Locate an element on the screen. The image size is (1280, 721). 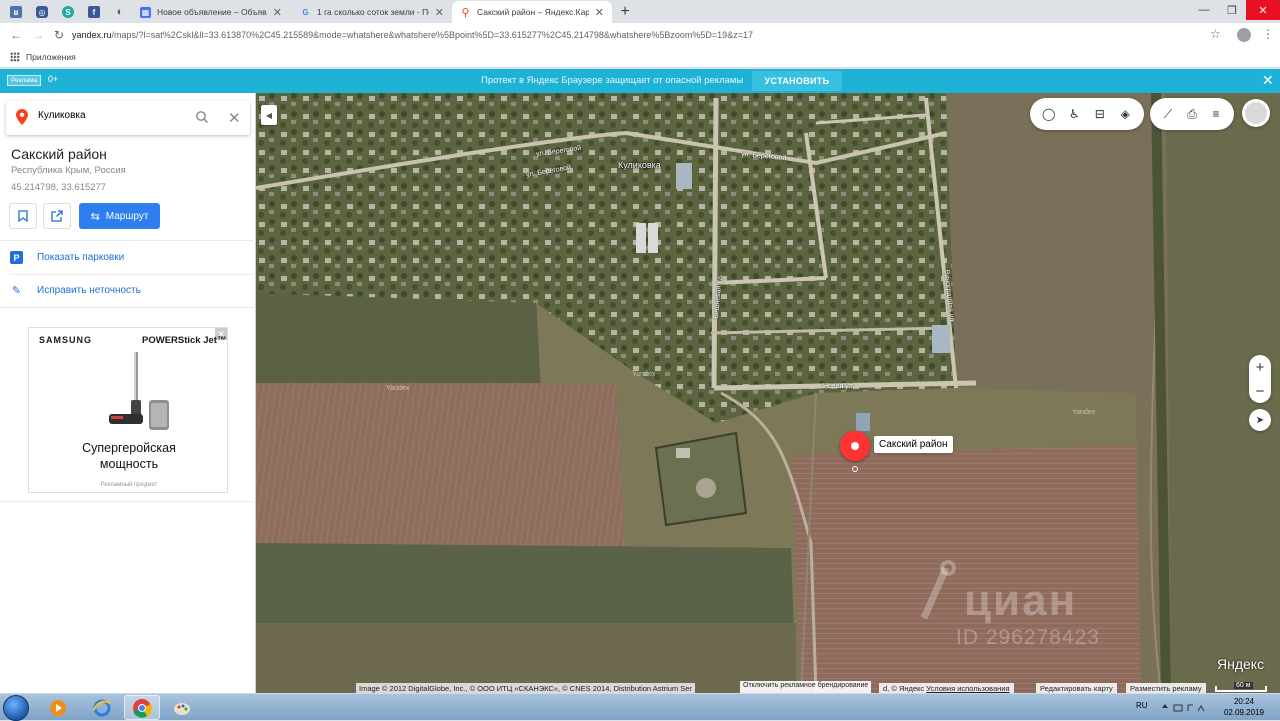
maximize-button: ❐ is located at coordinates (1232, 10).